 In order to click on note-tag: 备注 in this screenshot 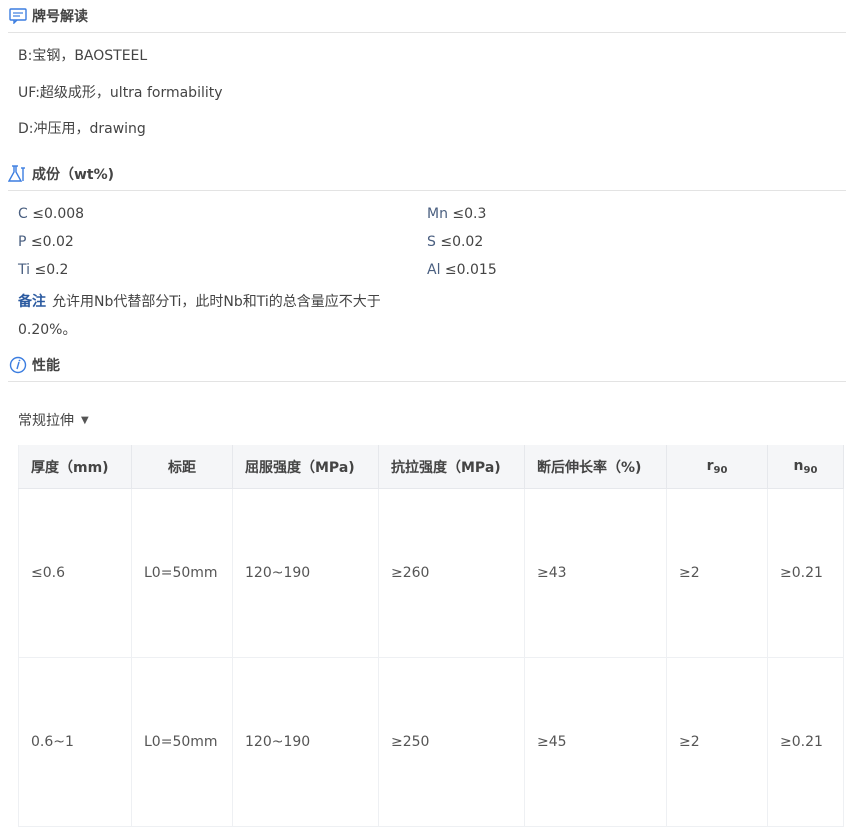, I will do `click(32, 302)`.